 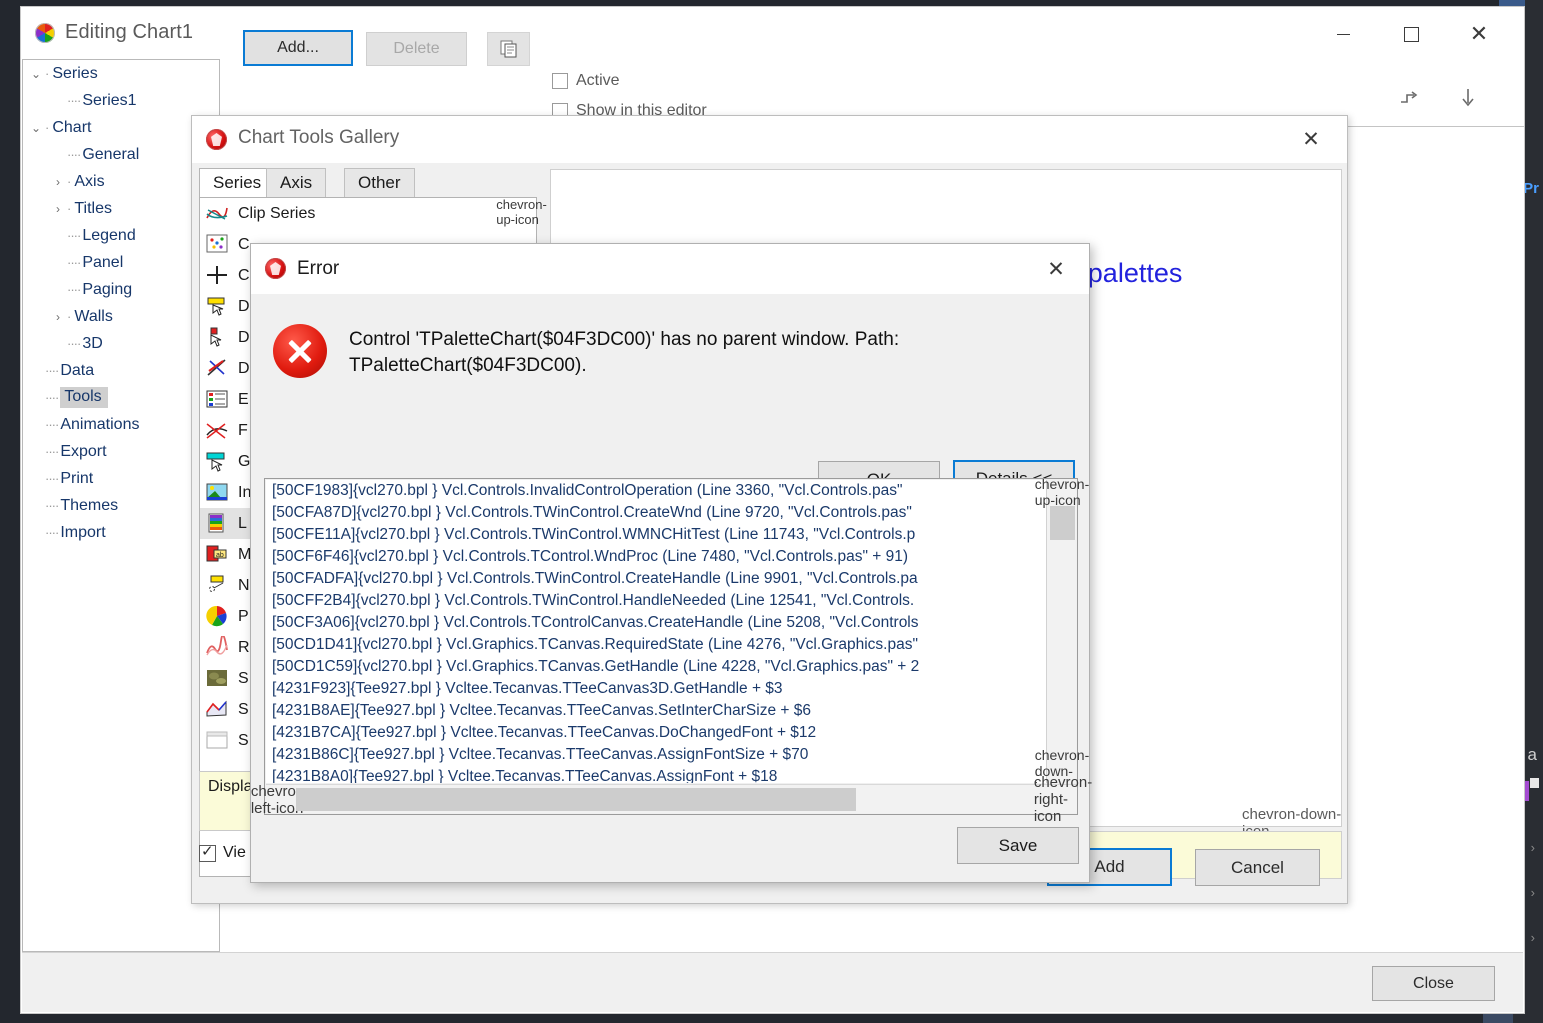 I want to click on stack-trace-vertical-scrollbar: chevron-up-icon chevron-down-icon, so click(x=1062, y=635).